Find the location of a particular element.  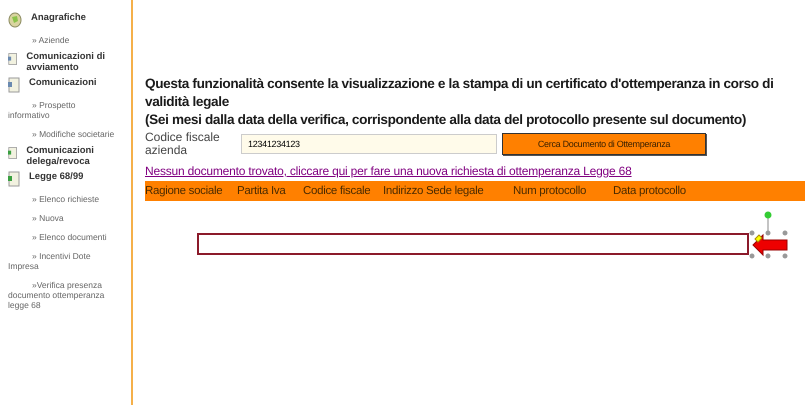

description-text: (Sei mesi dalla data della verifica, corrispondente alla data del protocollo presente sul documento) is located at coordinates (446, 120).